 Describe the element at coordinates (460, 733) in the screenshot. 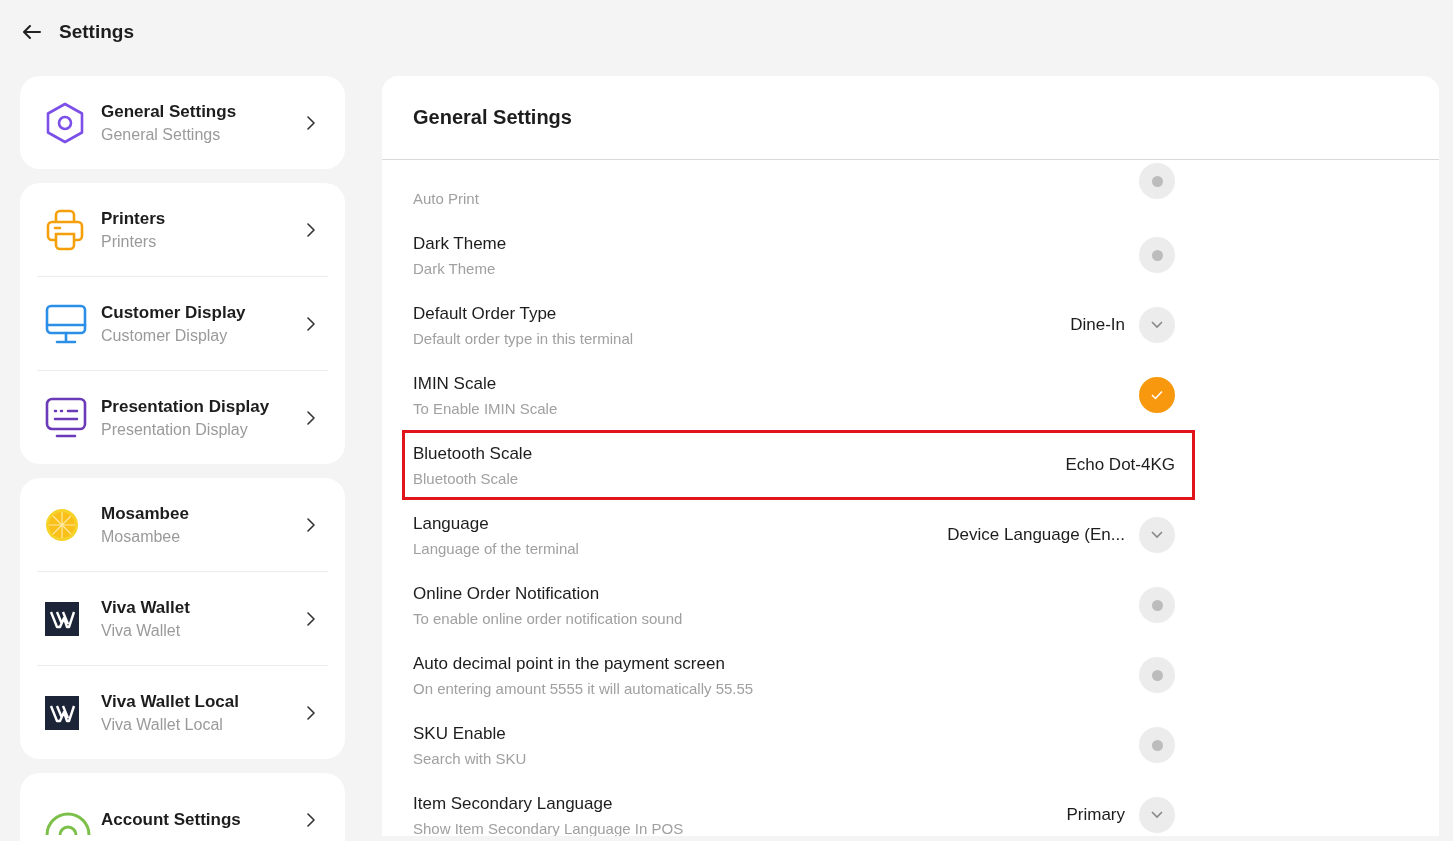

I see `setting-title: SKU Enable` at that location.